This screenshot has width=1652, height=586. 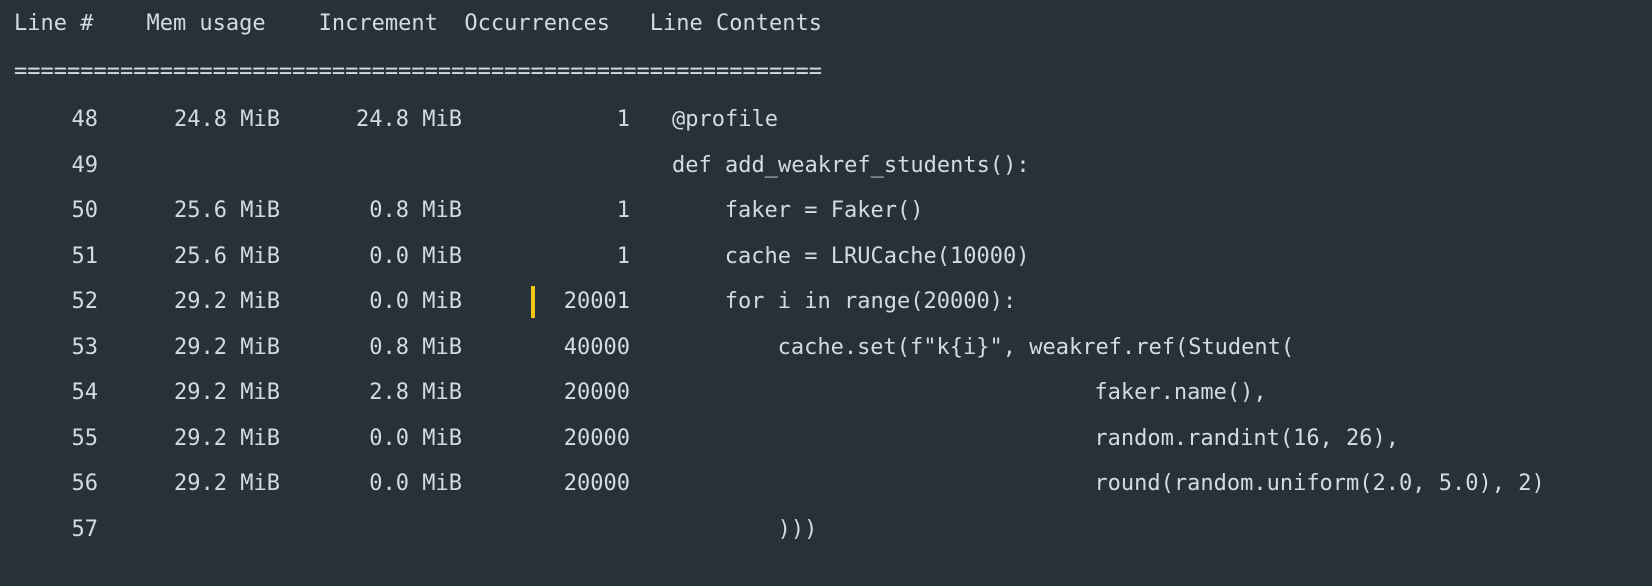 I want to click on occurrences: 40000, so click(x=596, y=347).